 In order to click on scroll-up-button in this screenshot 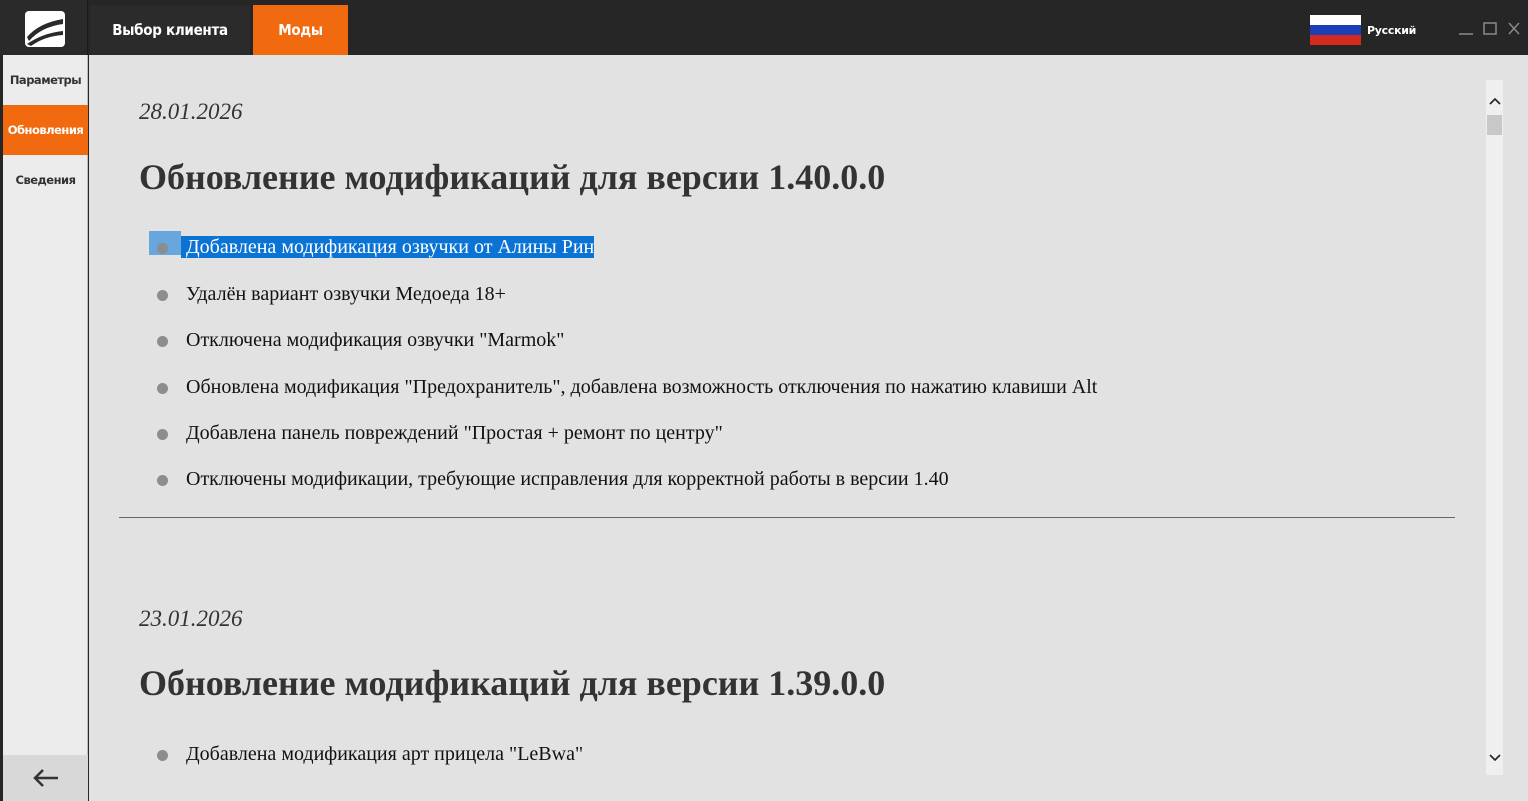, I will do `click(1494, 101)`.